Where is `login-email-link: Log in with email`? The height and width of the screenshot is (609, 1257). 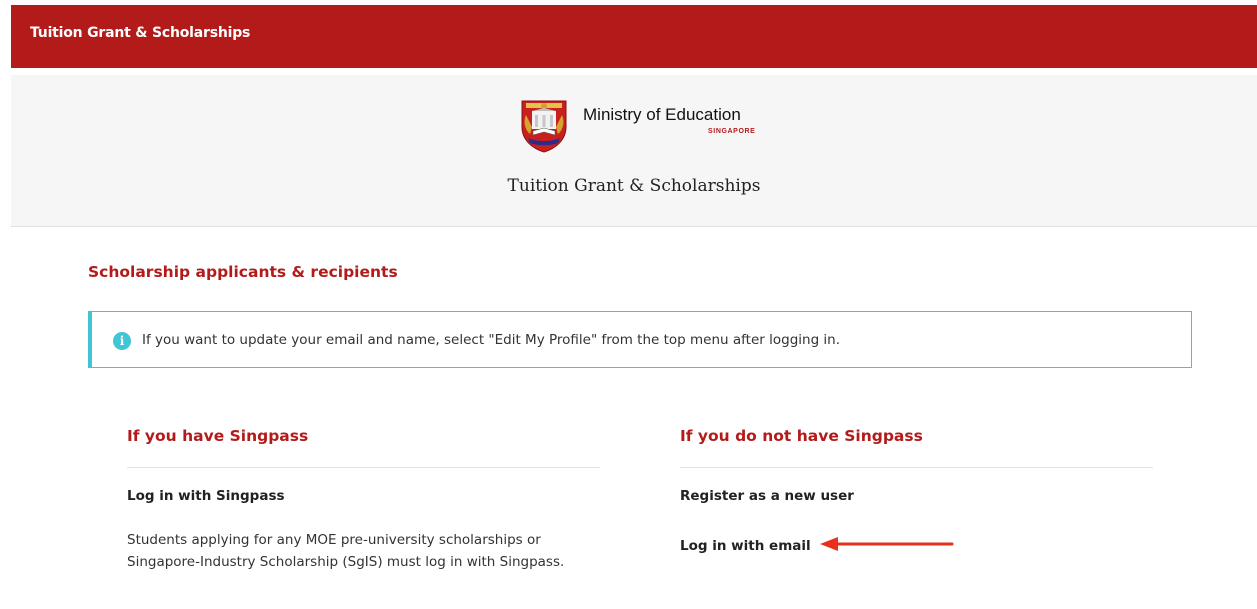 login-email-link: Log in with email is located at coordinates (745, 546).